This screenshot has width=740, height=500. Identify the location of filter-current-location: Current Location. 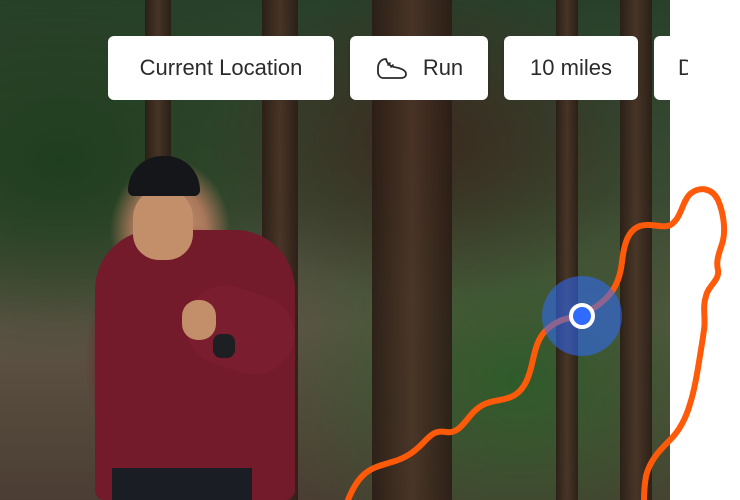
(221, 68).